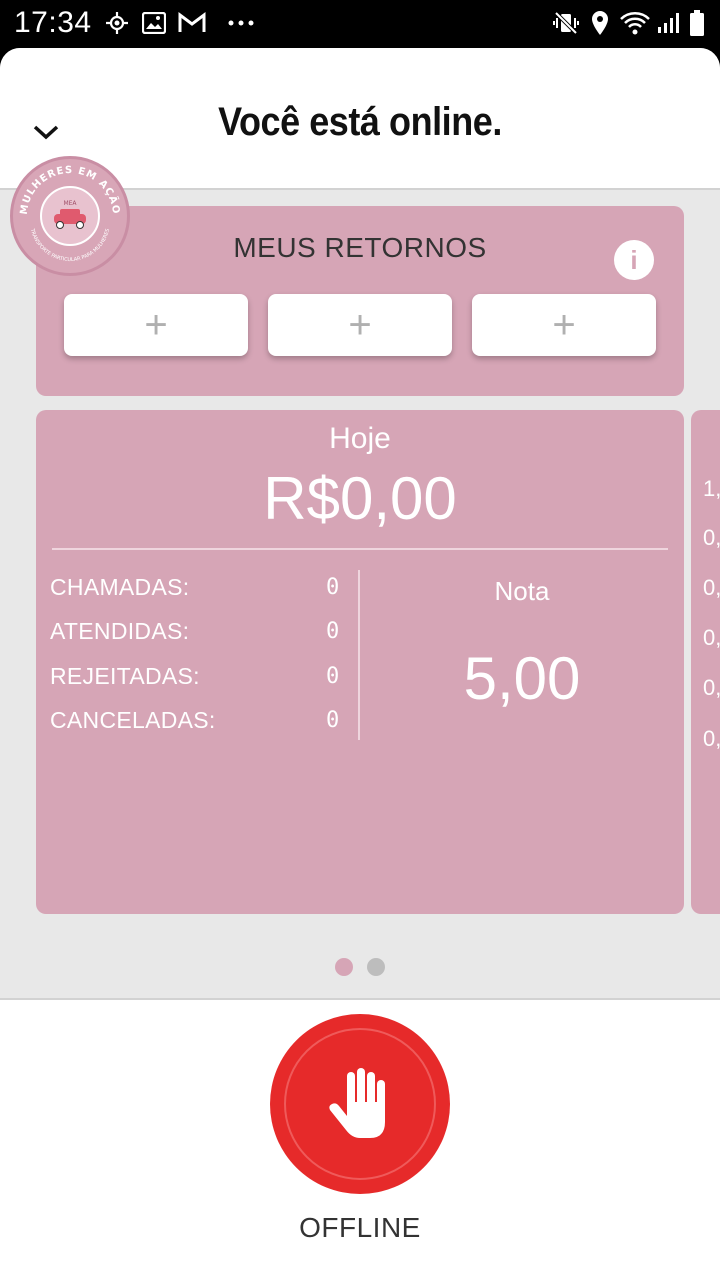 This screenshot has width=720, height=1280. What do you see at coordinates (600, 23) in the screenshot?
I see `location-pin-icon` at bounding box center [600, 23].